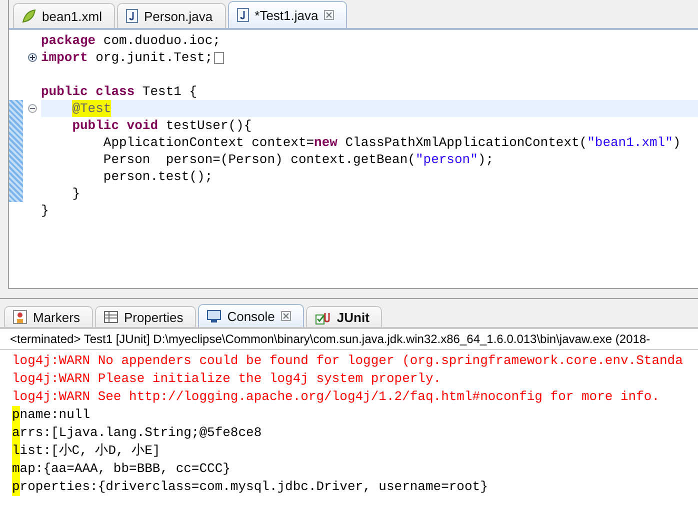 Image resolution: width=698 pixels, height=505 pixels. I want to click on console-line: log4j:WARN Please initialize the log4j system properly., so click(227, 379).